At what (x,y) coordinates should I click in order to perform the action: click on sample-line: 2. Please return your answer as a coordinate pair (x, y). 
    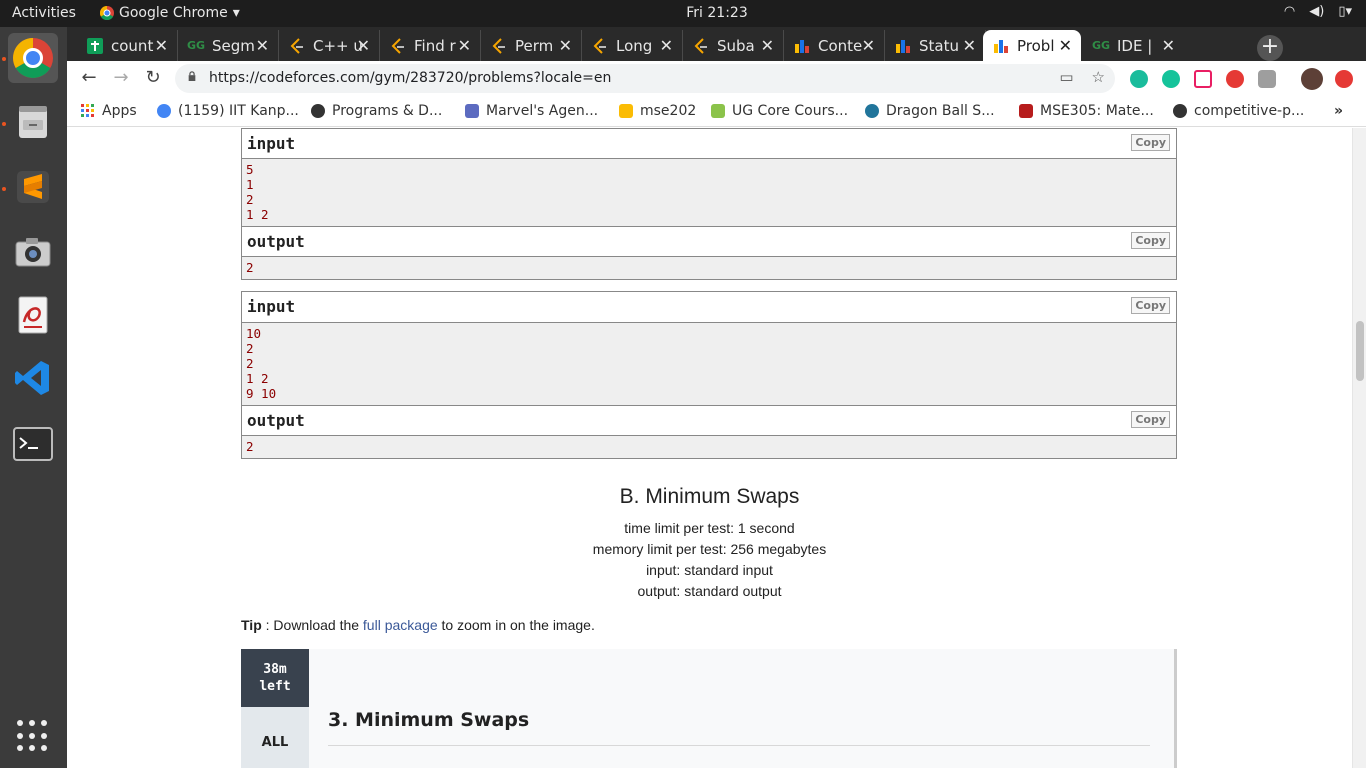
    Looking at the image, I should click on (250, 199).